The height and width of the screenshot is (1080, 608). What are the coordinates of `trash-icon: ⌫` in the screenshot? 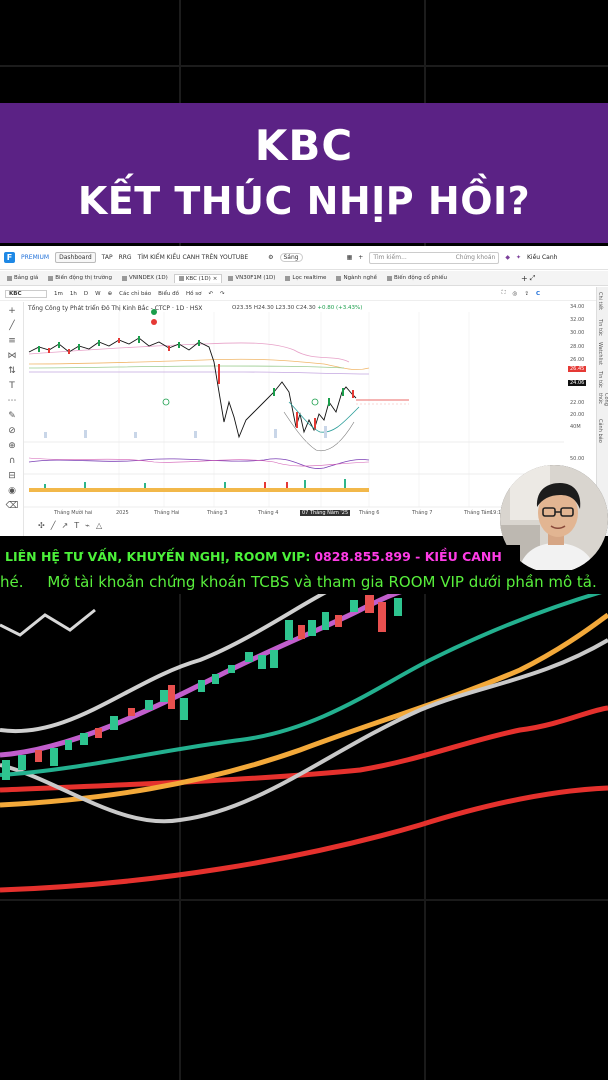 It's located at (12, 506).